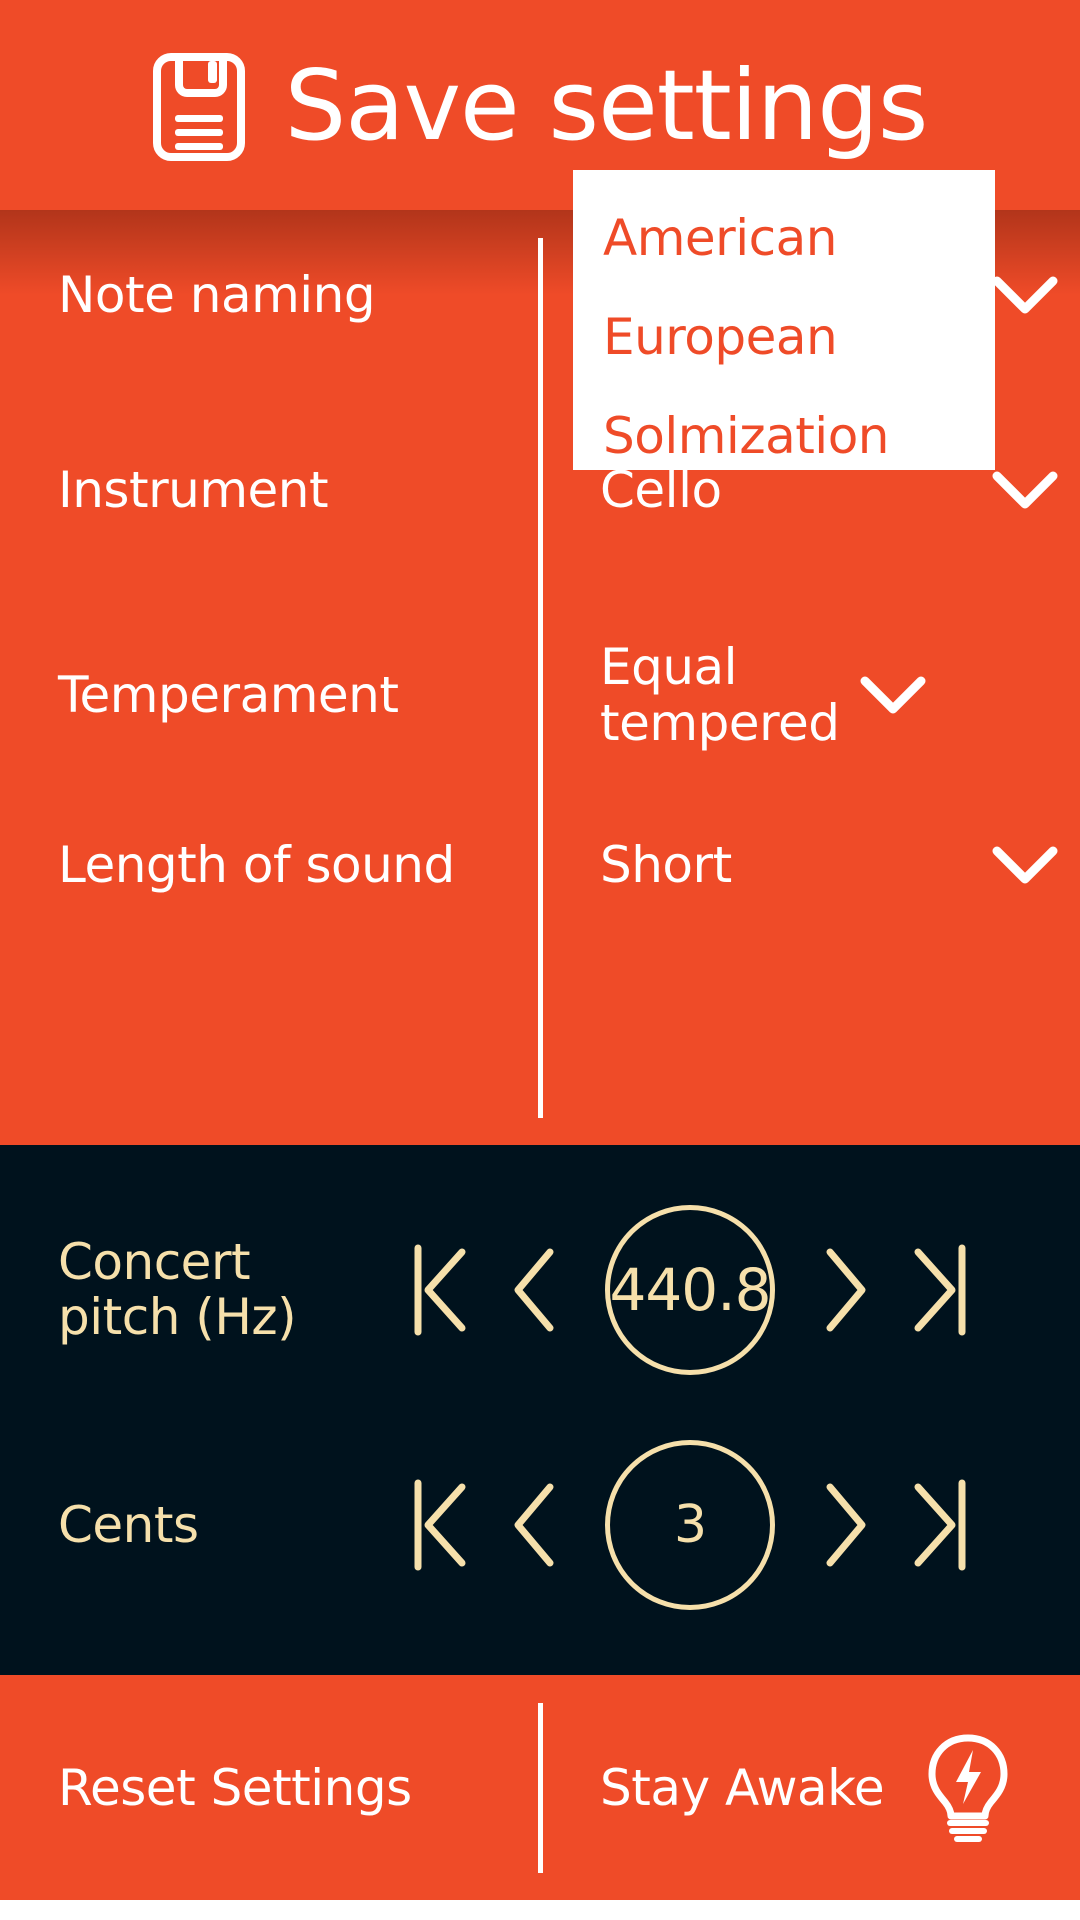  Describe the element at coordinates (941, 1290) in the screenshot. I see `skip-to-last-icon-pitch` at that location.